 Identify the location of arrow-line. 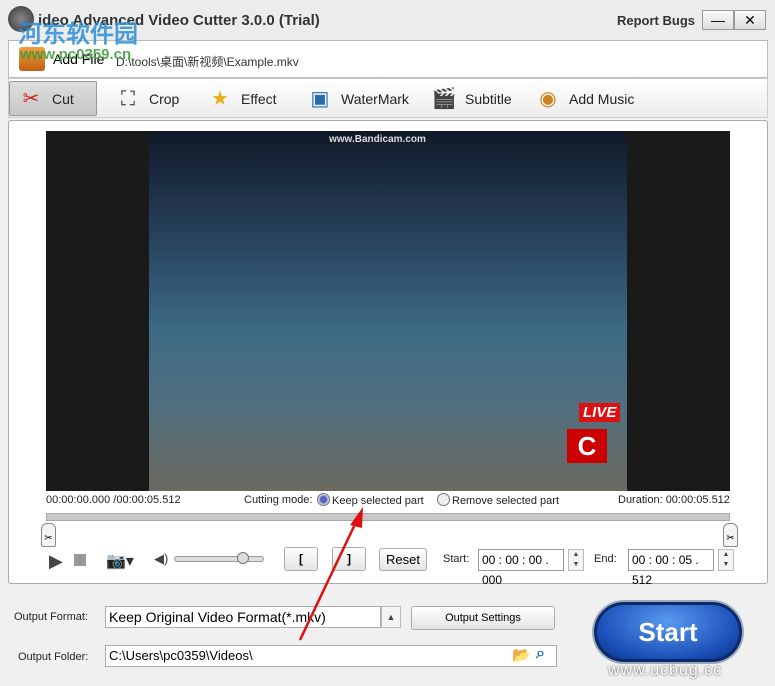
(328, 580).